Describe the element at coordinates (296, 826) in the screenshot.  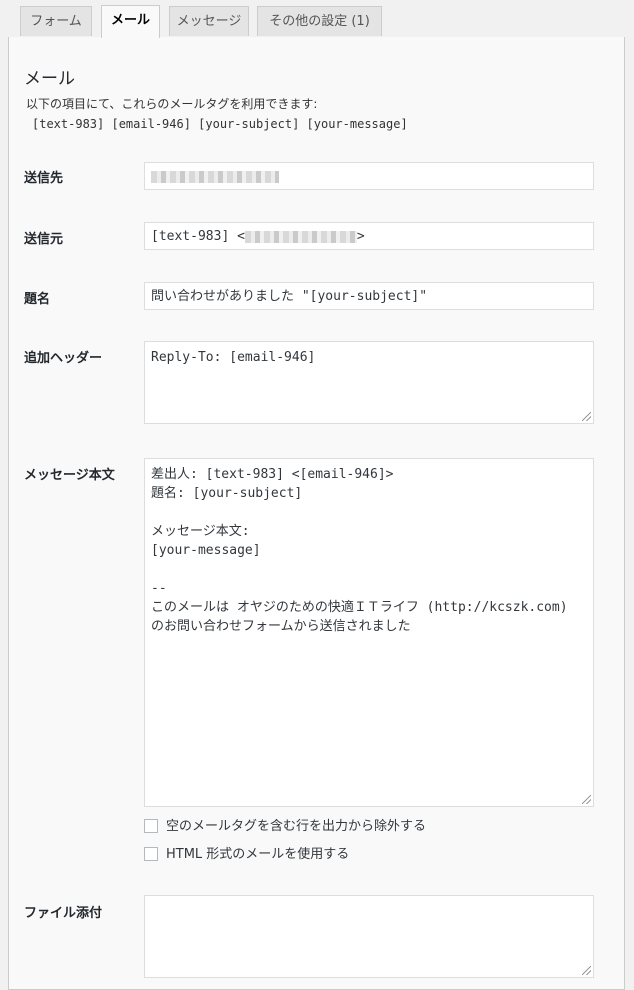
I see `exclude-blank-label: 空のメールタグを含む行を出力から除外する` at that location.